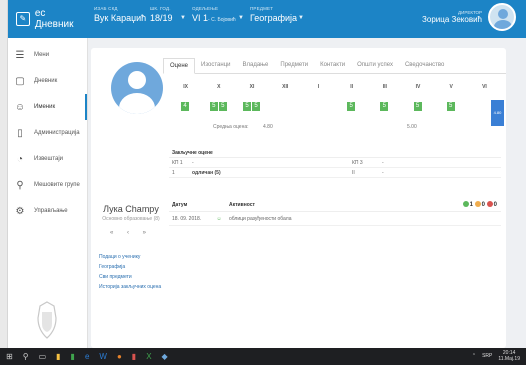  Describe the element at coordinates (474, 356) in the screenshot. I see `network-icon: ⌃` at that location.